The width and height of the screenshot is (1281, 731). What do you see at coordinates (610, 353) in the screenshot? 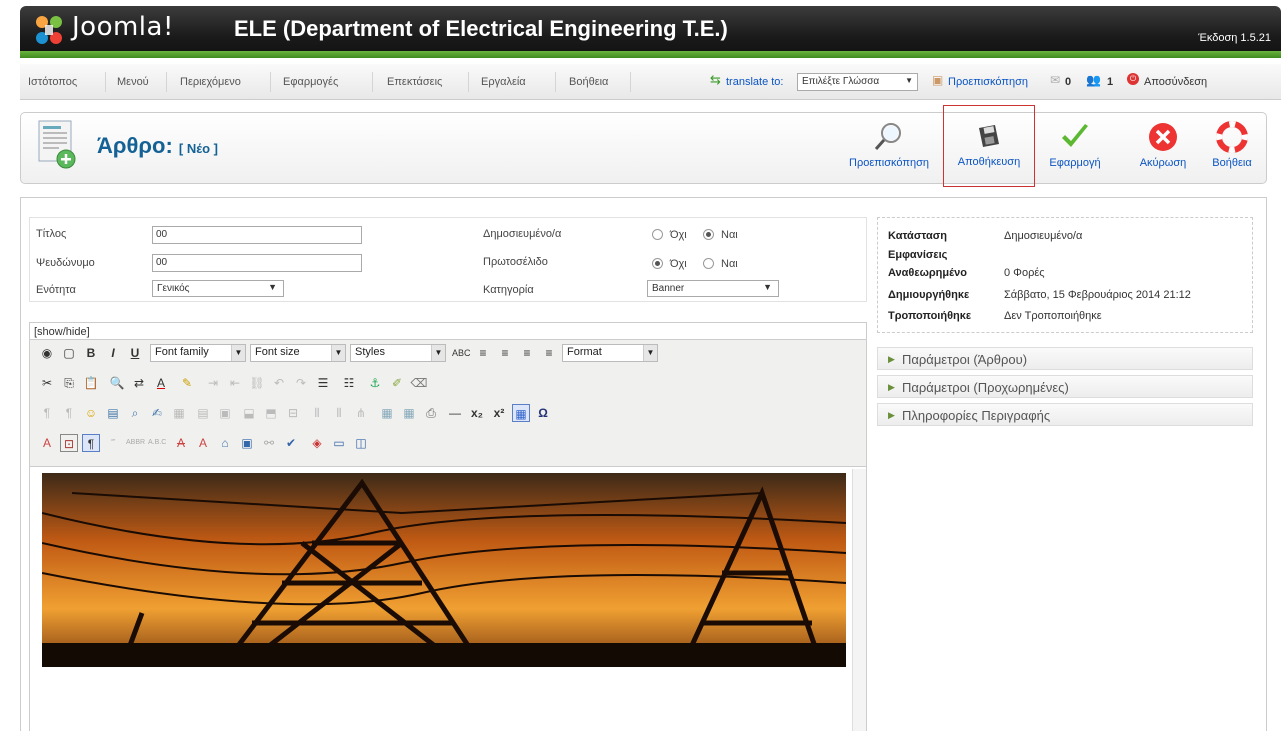
I see `format-select: Format ▼` at bounding box center [610, 353].